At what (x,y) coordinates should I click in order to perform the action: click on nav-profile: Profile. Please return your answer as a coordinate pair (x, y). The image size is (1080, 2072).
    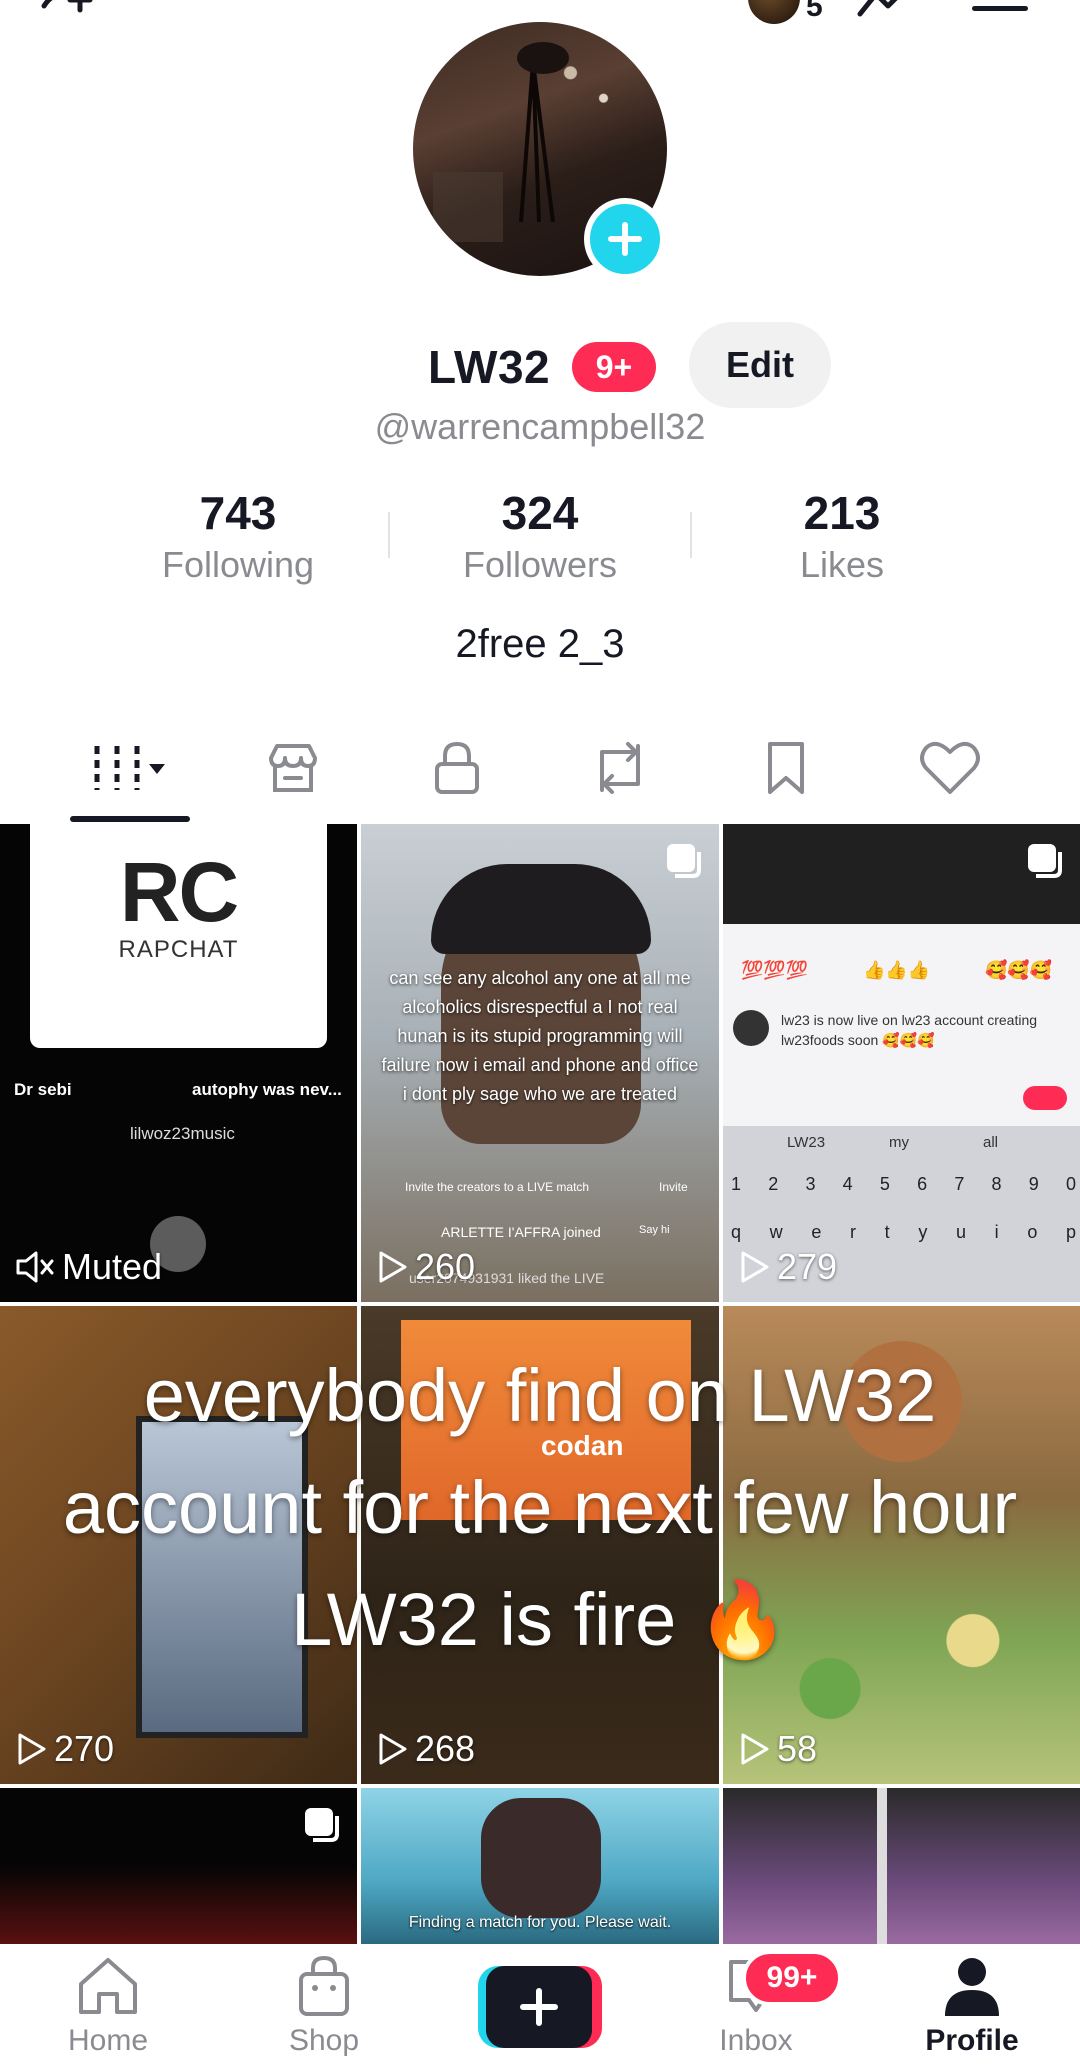
    Looking at the image, I should click on (972, 2013).